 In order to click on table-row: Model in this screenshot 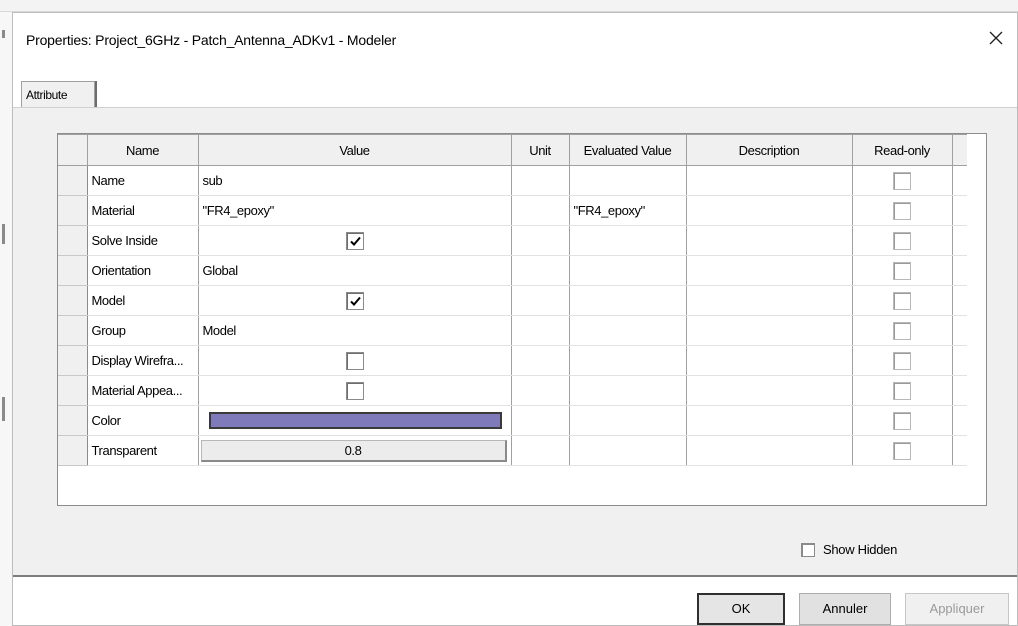, I will do `click(512, 300)`.